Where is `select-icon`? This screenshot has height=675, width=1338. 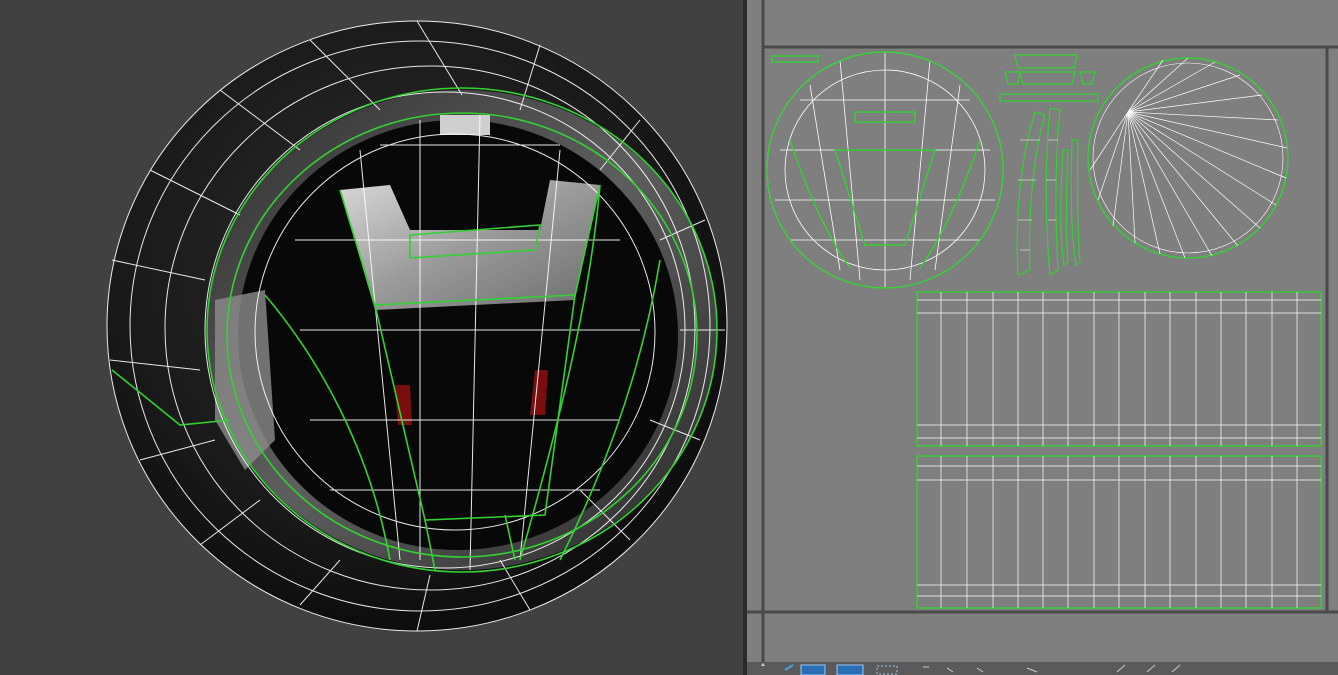
select-icon is located at coordinates (789, 667).